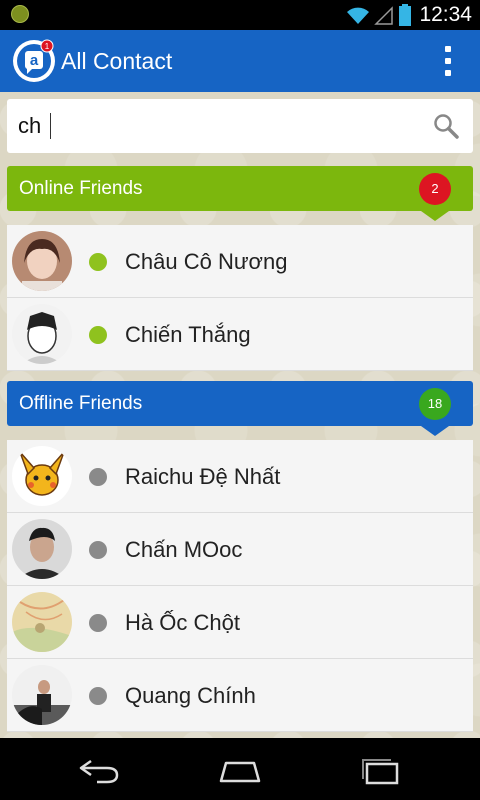 The width and height of the screenshot is (480, 800). I want to click on search-input, so click(218, 126).